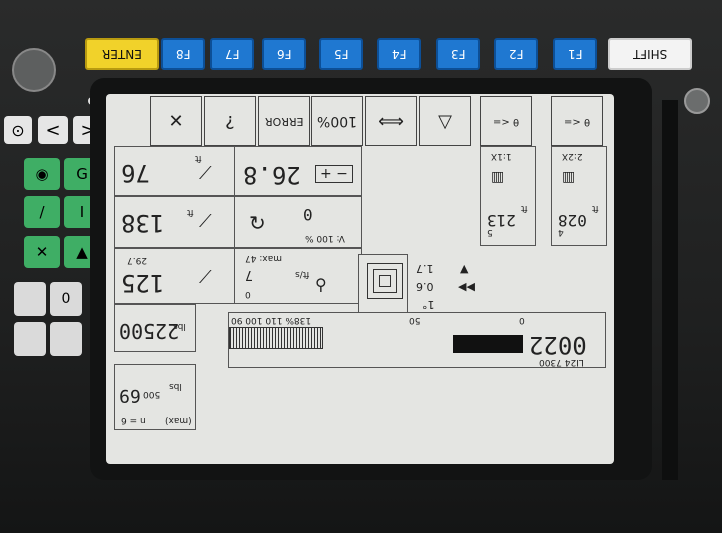  Describe the element at coordinates (488, 344) in the screenshot. I see `load-bar-fill` at that location.